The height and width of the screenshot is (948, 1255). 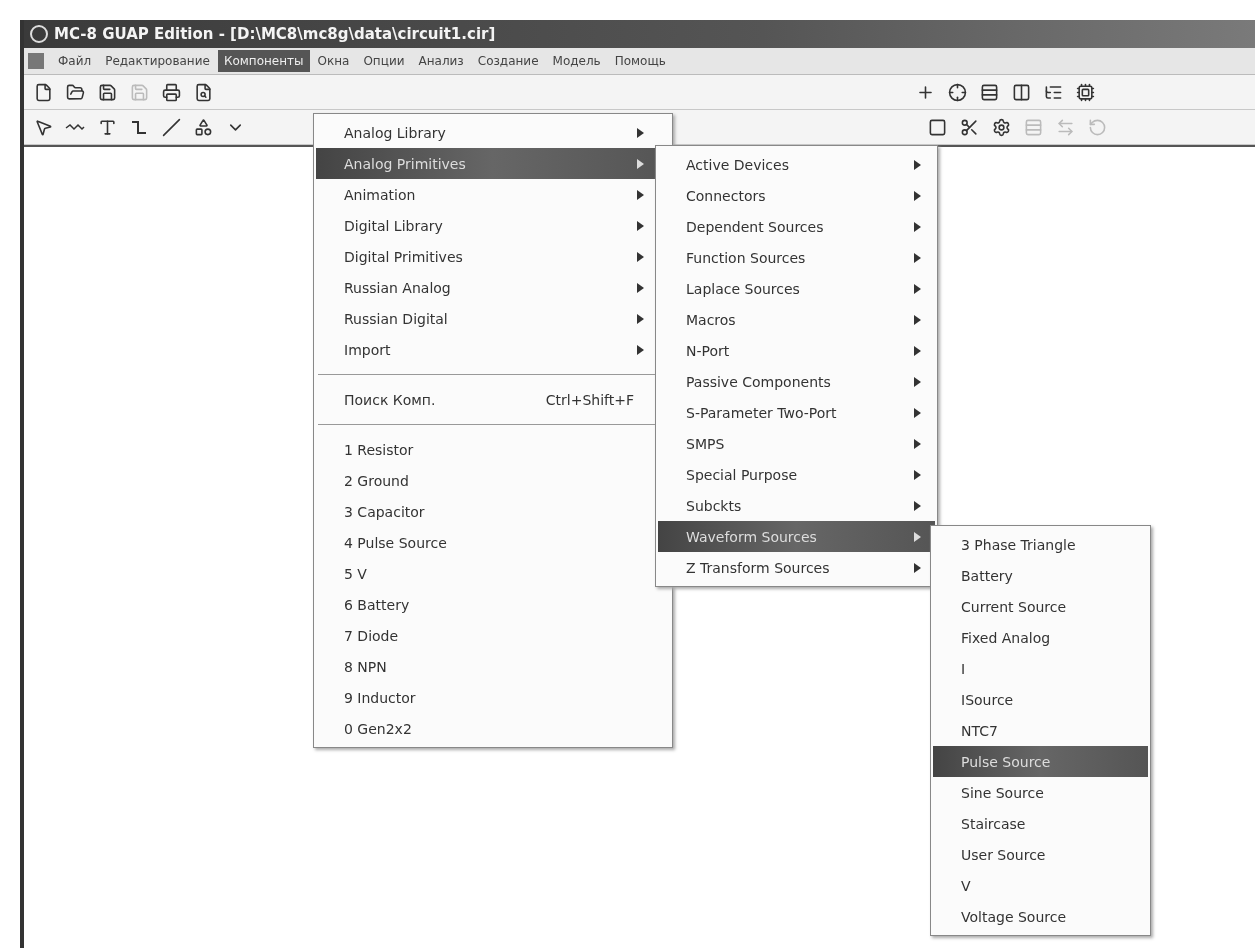 I want to click on menu-item: Sine Source, so click(x=1040, y=792).